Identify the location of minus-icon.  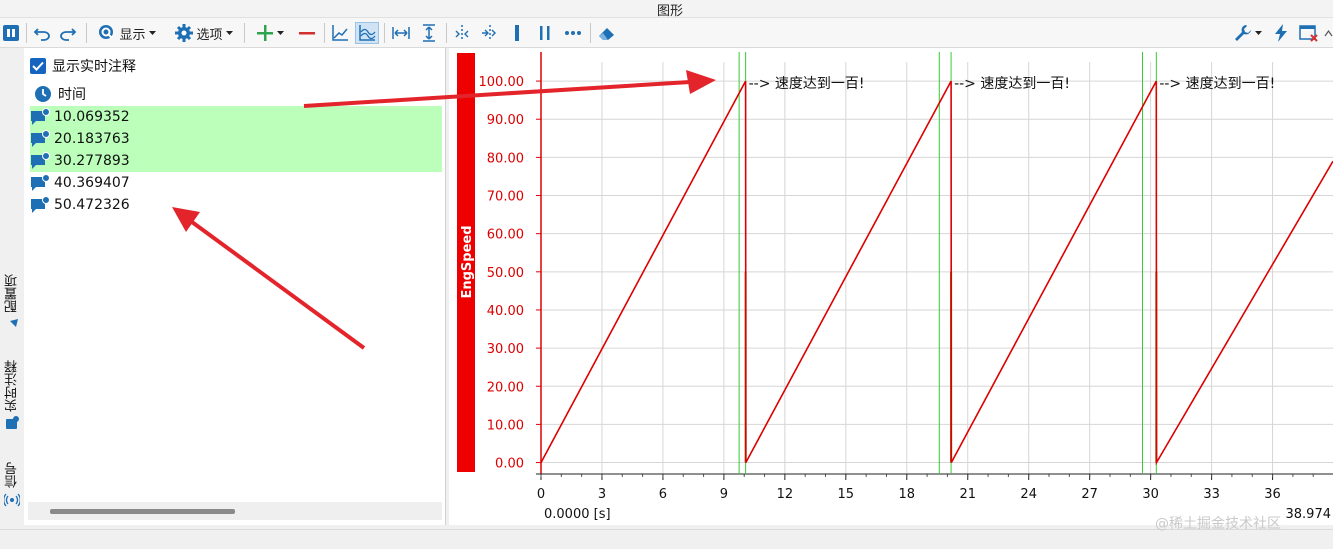
(307, 33).